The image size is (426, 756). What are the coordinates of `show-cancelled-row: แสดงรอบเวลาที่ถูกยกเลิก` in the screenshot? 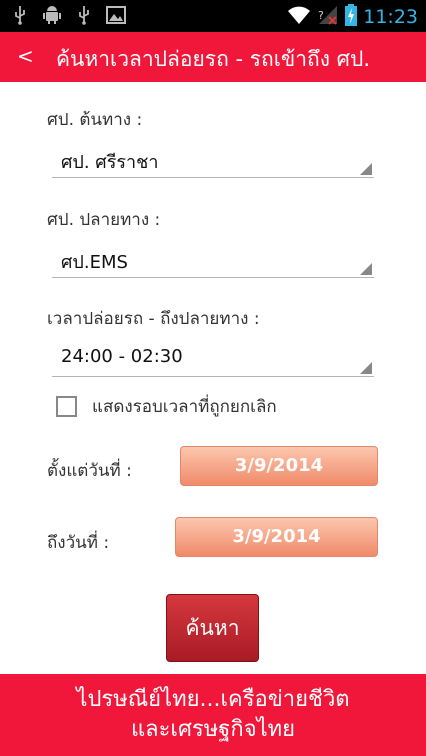 It's located at (166, 406).